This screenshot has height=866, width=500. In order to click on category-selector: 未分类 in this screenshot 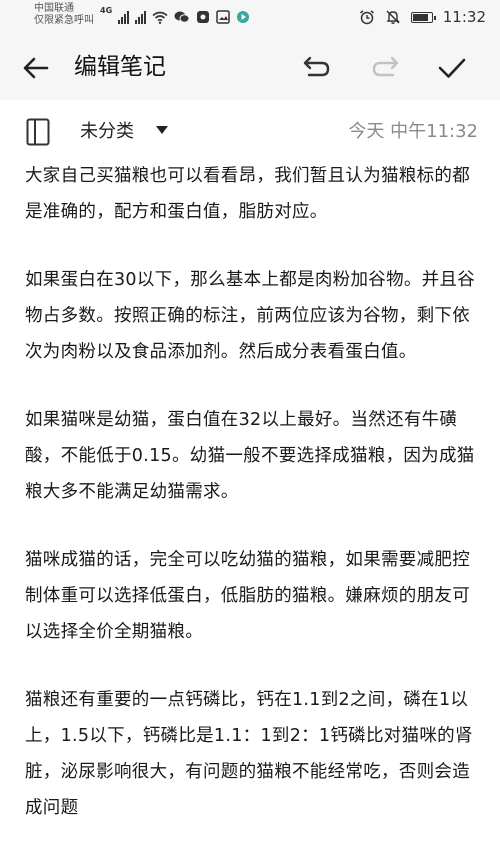, I will do `click(107, 132)`.